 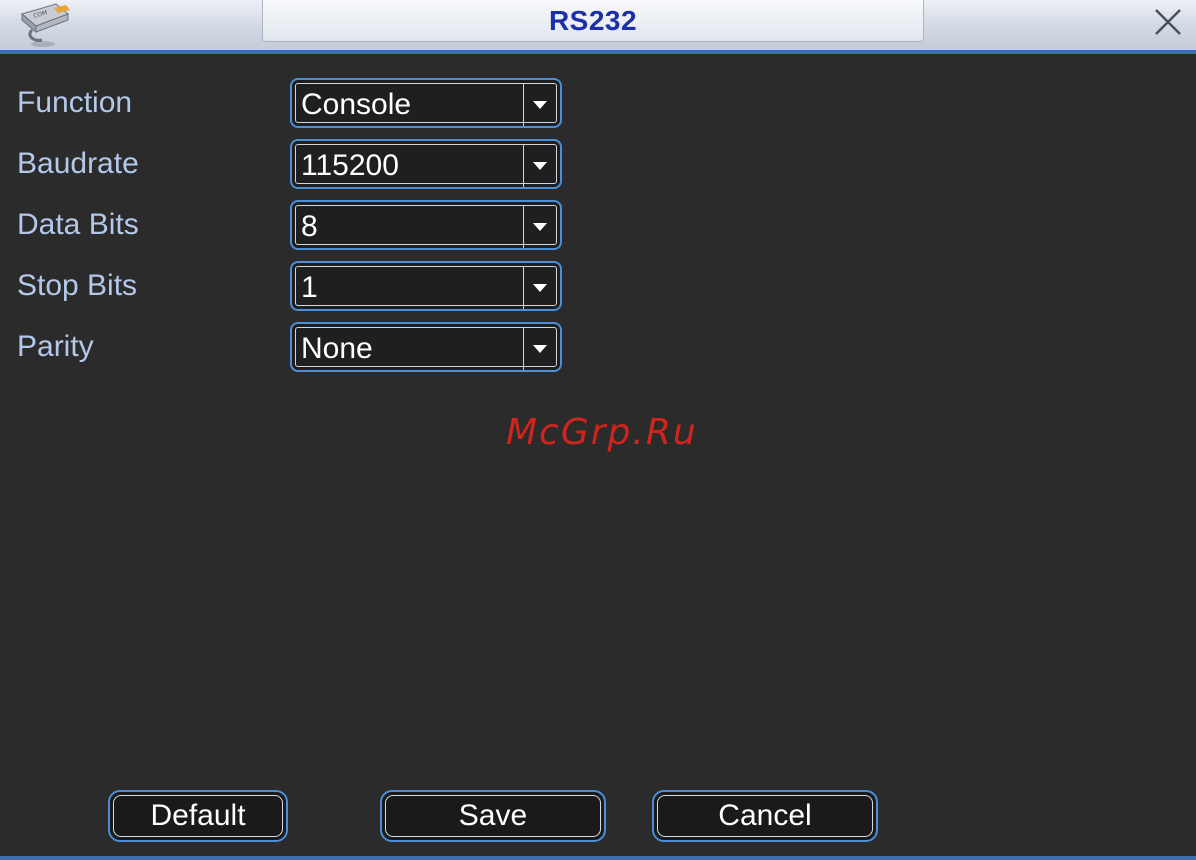 I want to click on bottom-border, so click(x=598, y=858).